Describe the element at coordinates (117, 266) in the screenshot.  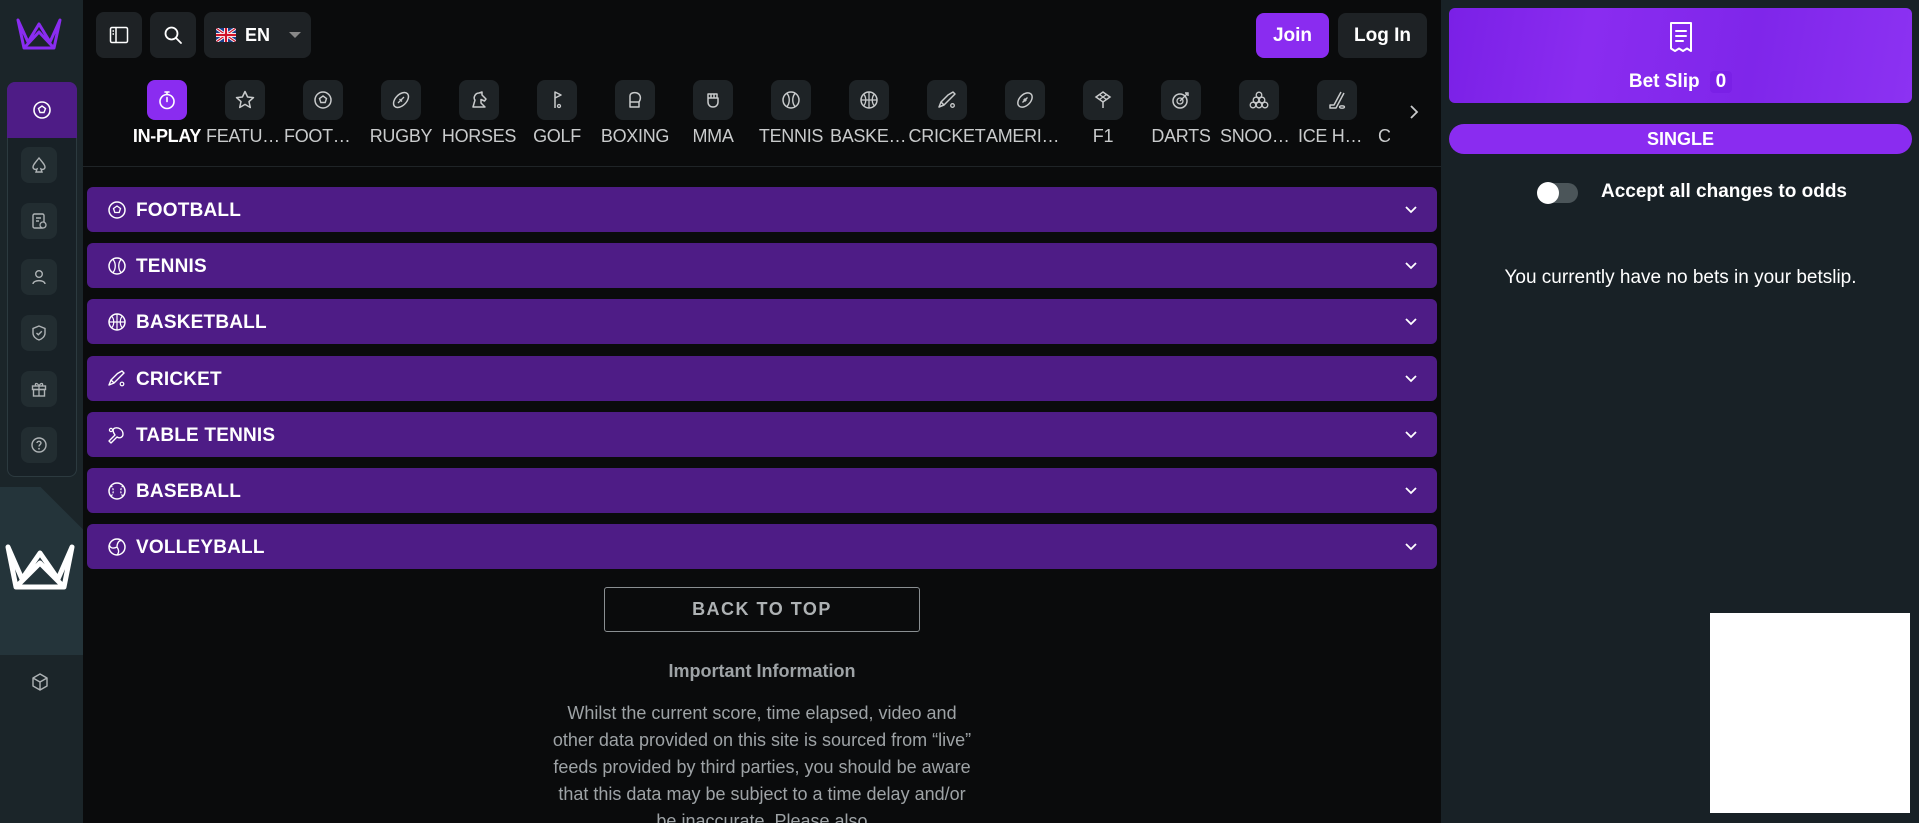
I see `tennis-ball-icon` at that location.